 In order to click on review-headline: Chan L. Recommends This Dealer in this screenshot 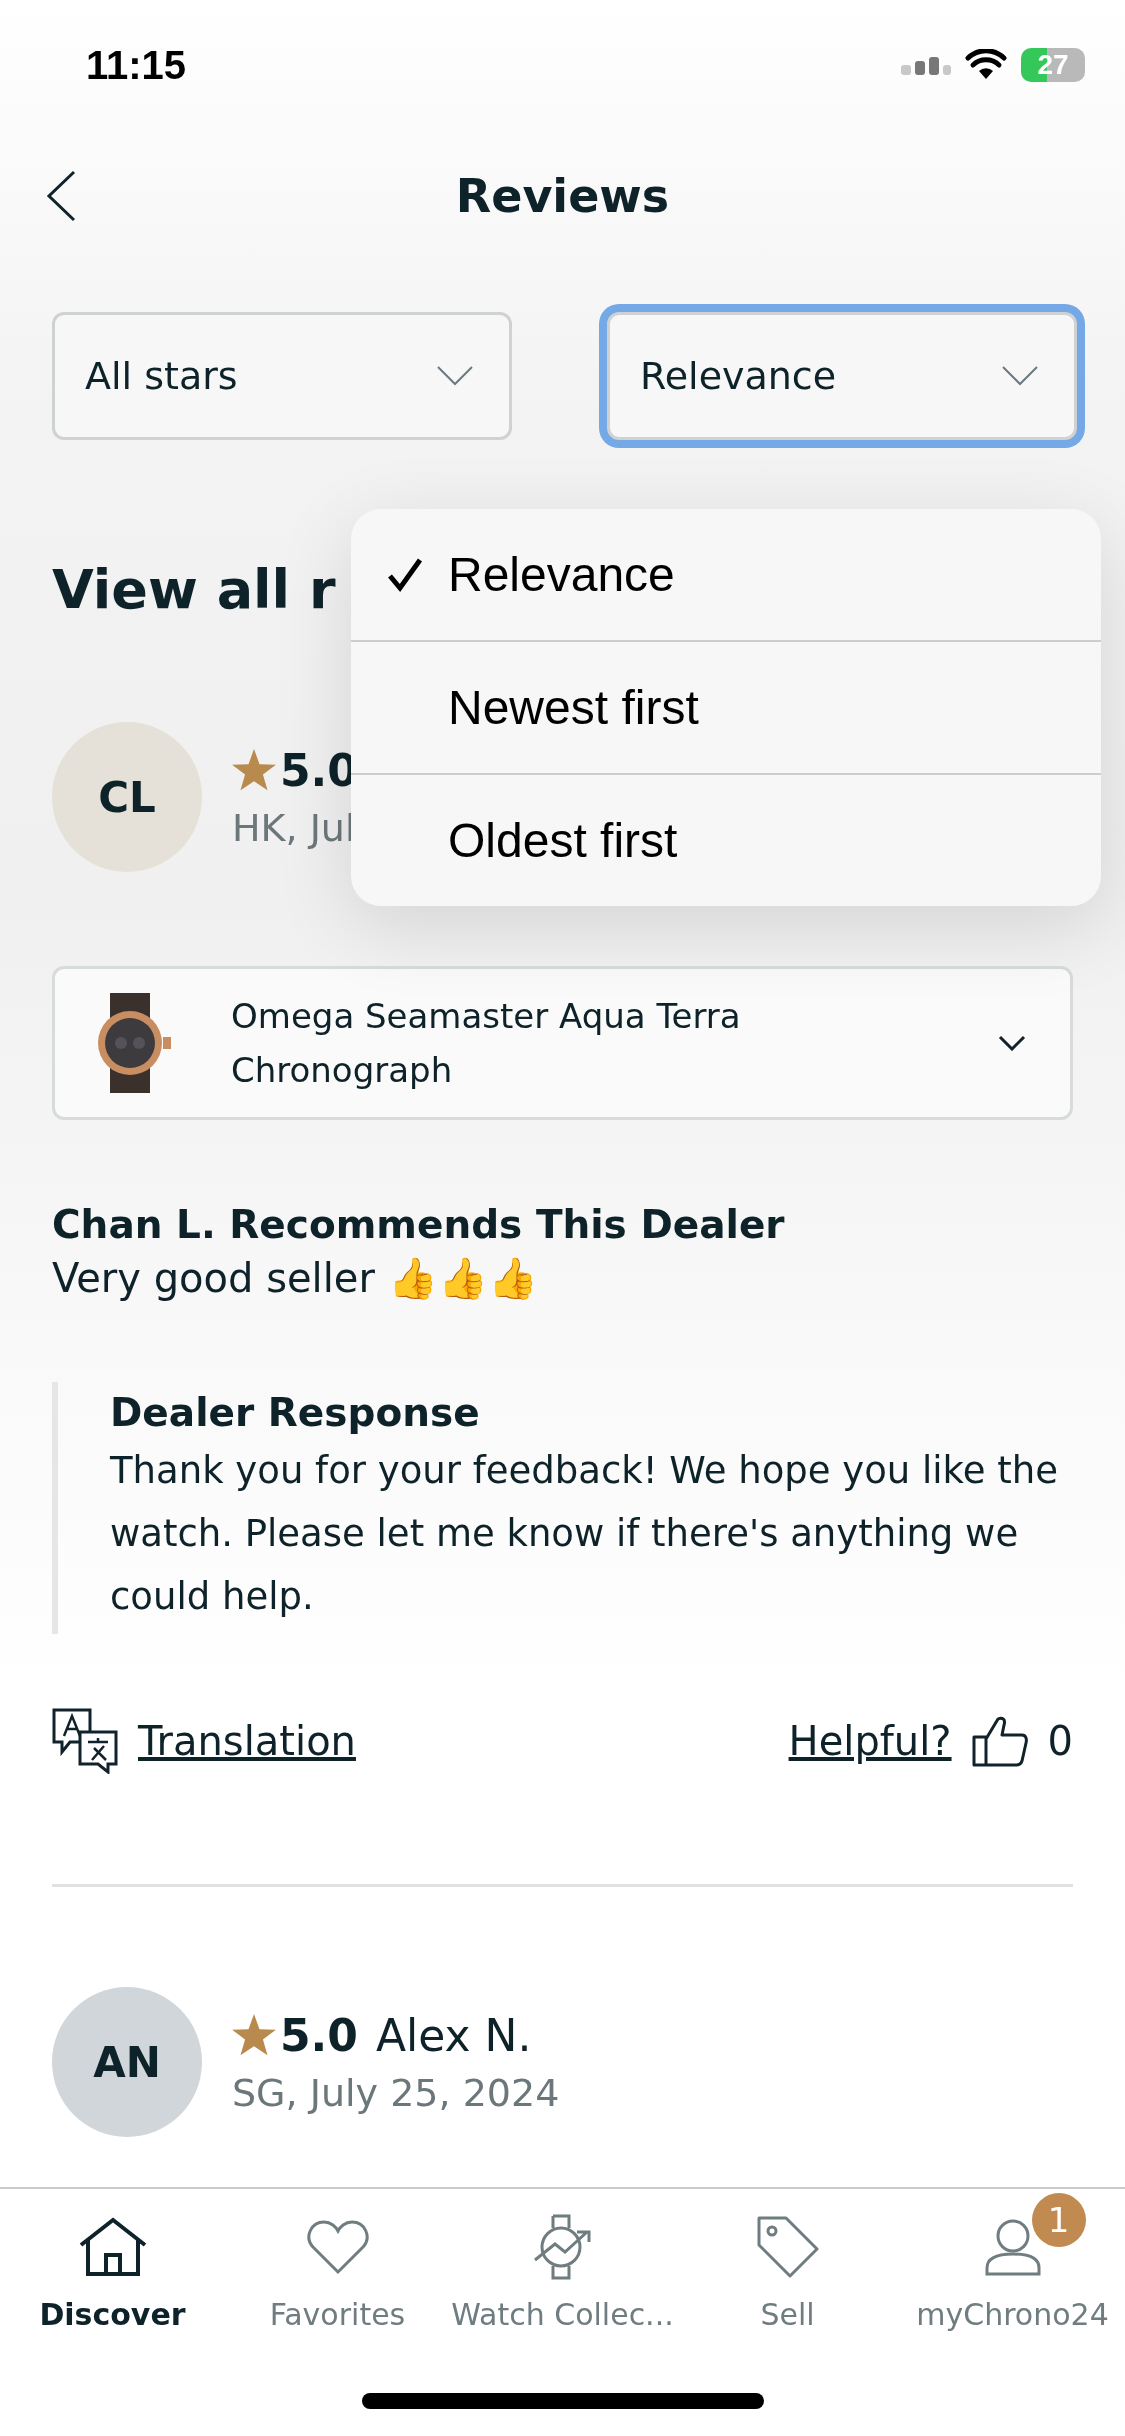, I will do `click(418, 1224)`.